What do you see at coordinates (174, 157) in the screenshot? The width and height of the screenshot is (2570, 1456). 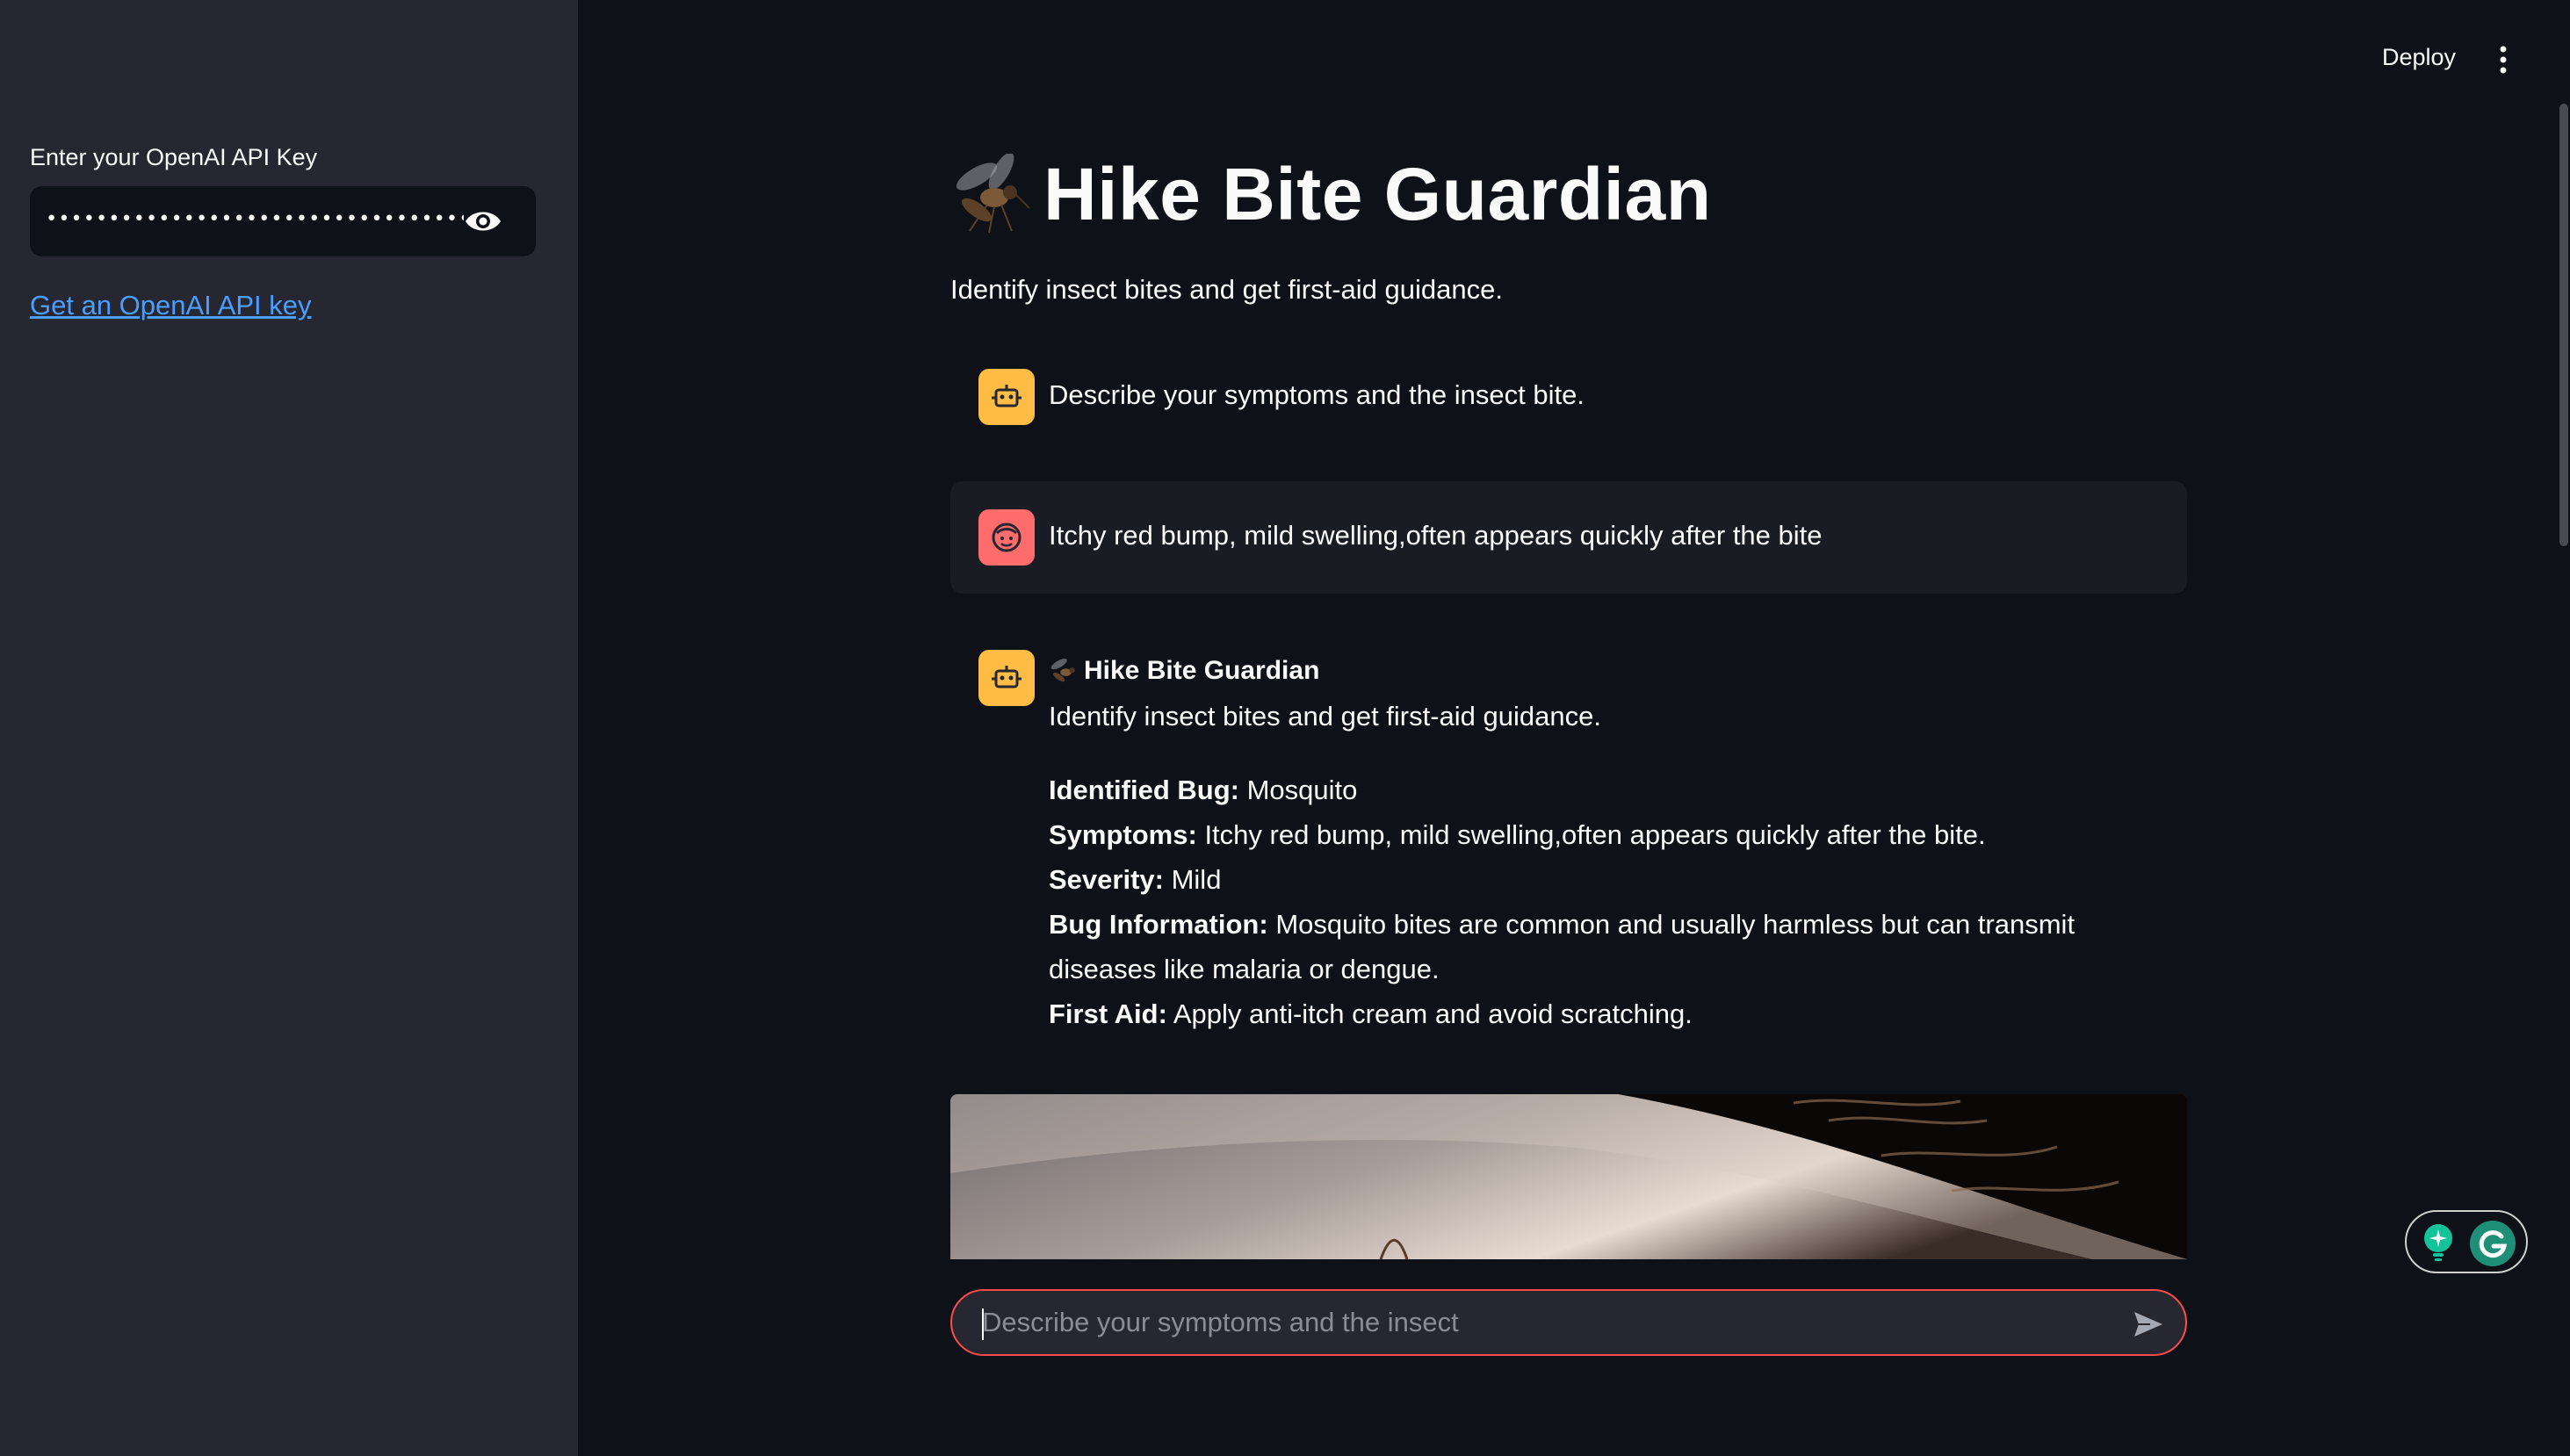 I see `api-key-label: Enter your OpenAI API Key` at bounding box center [174, 157].